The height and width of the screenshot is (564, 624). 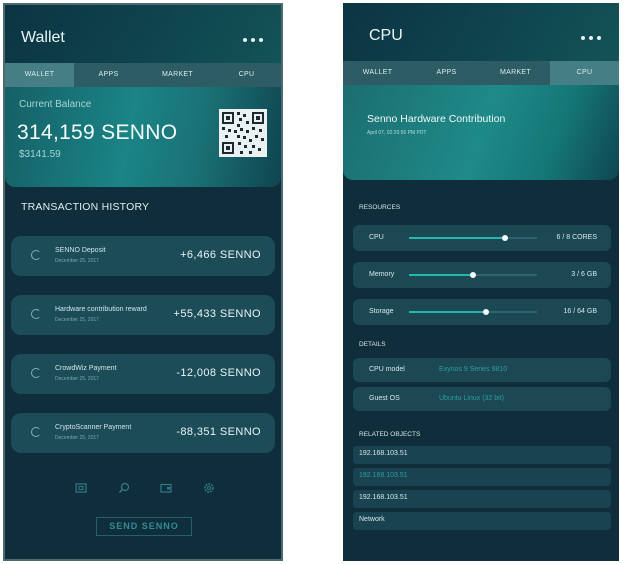 What do you see at coordinates (390, 434) in the screenshot?
I see `related-objects-heading: RELATED OBJECTS` at bounding box center [390, 434].